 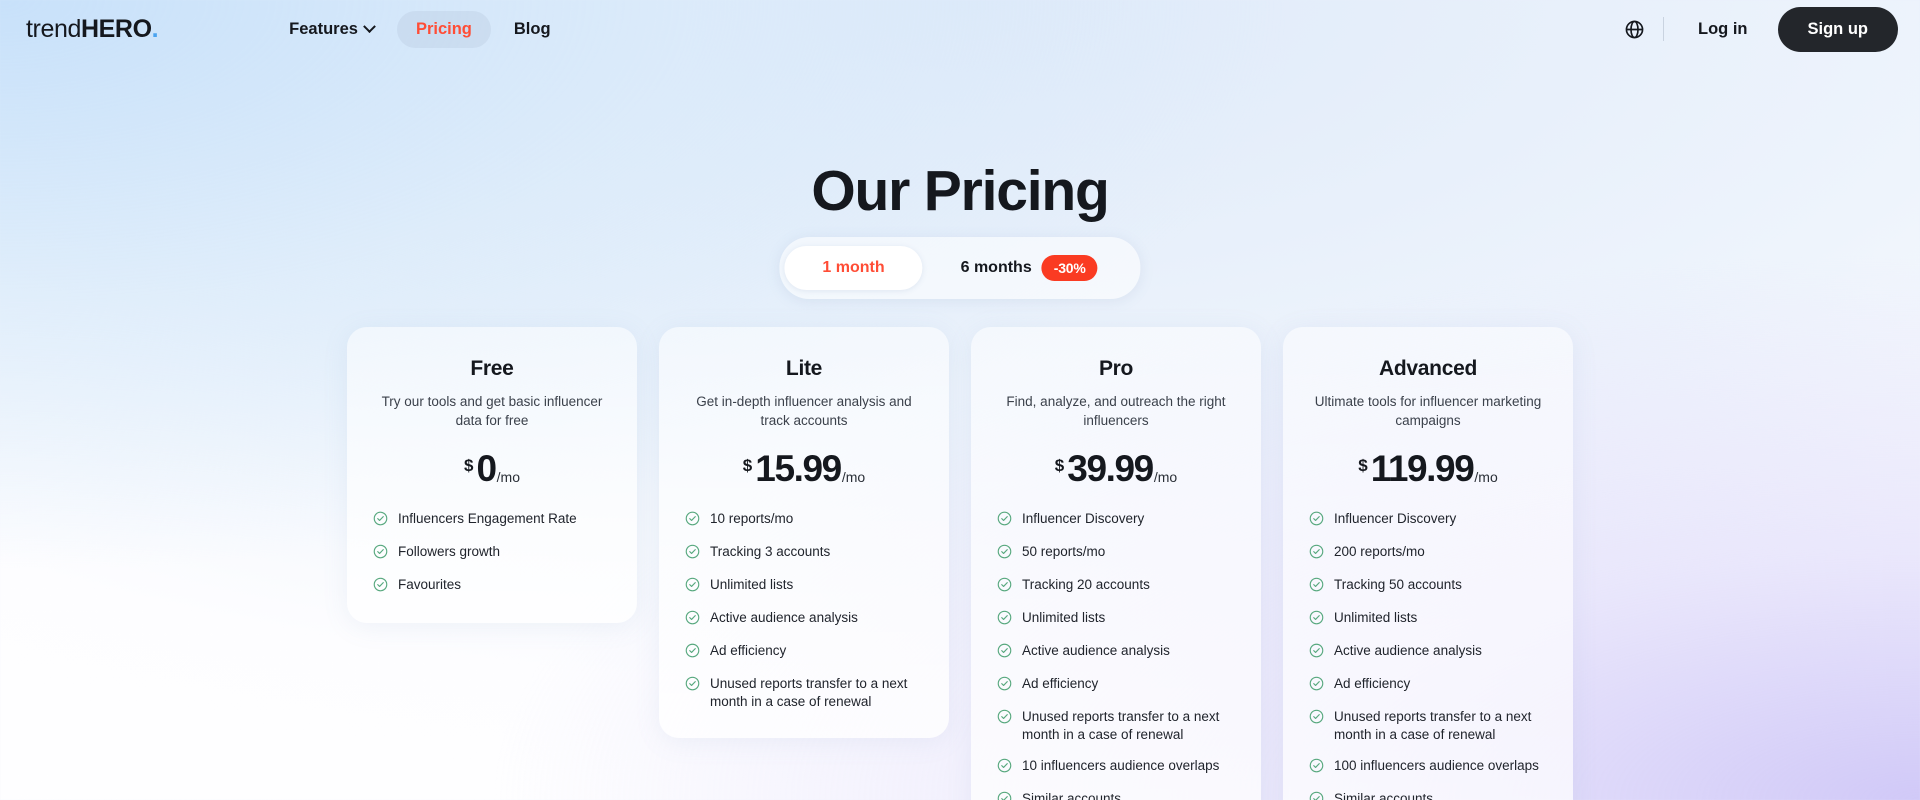 What do you see at coordinates (1837, 29) in the screenshot?
I see `signup-button: Sign up` at bounding box center [1837, 29].